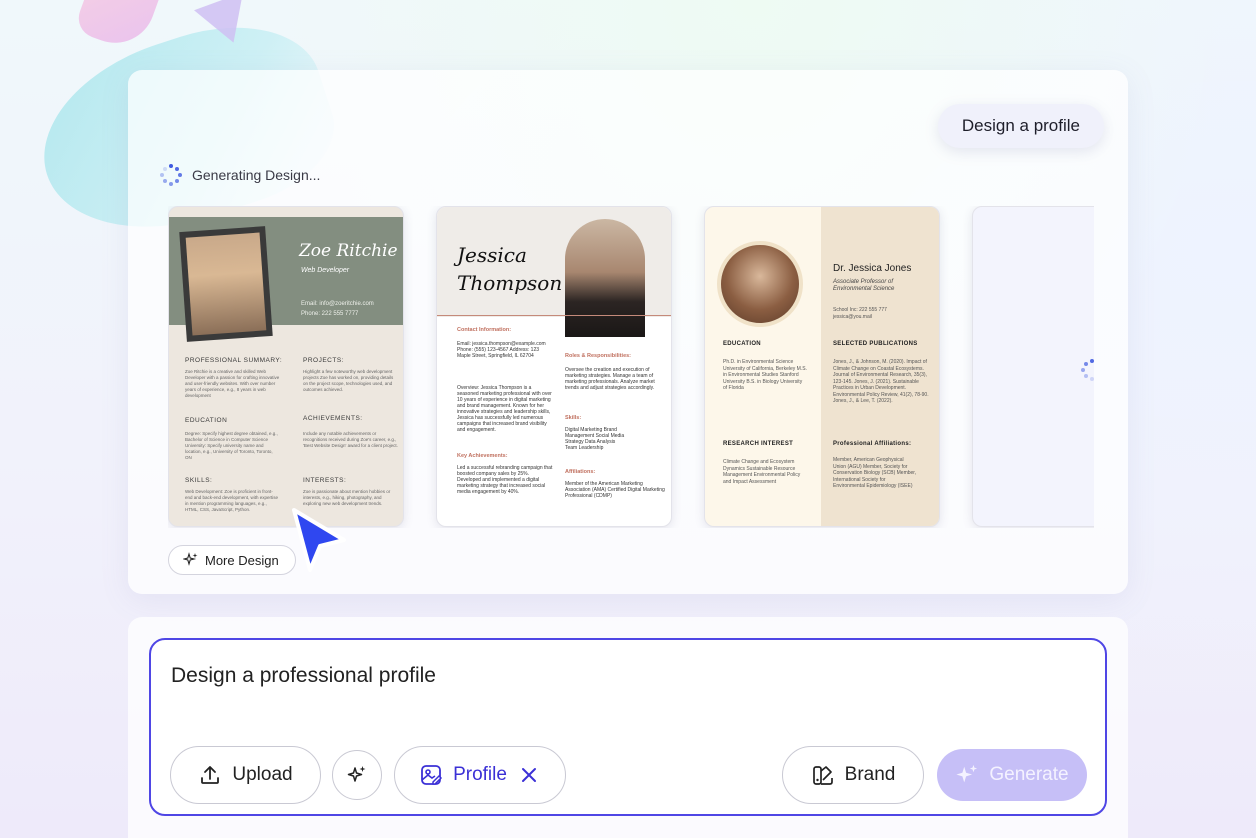  I want to click on card-role: Web Developer, so click(325, 270).